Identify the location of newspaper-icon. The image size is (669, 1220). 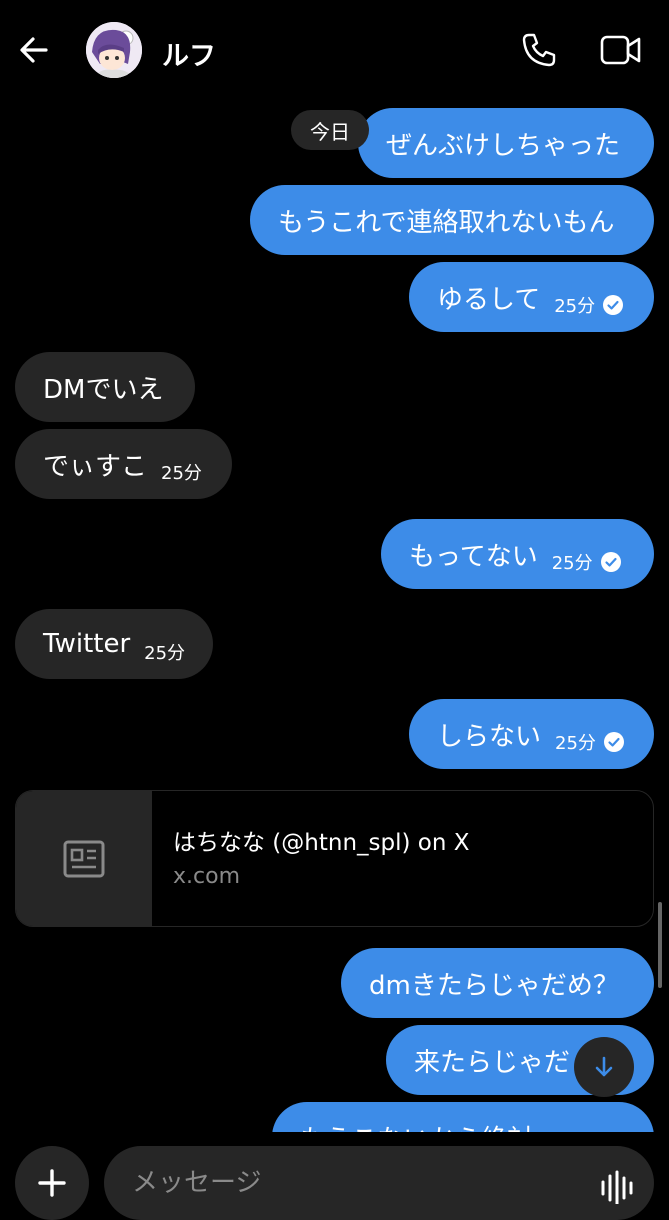
(84, 859).